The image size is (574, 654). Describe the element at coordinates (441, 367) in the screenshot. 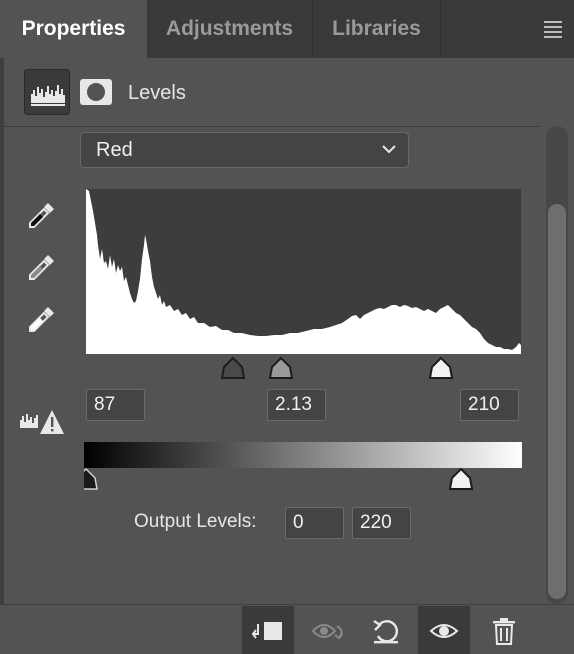

I see `input-white-handle` at that location.